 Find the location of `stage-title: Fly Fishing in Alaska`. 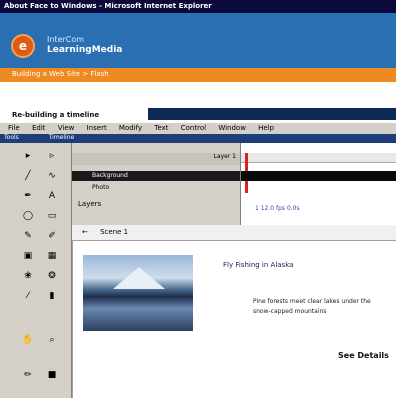

stage-title: Fly Fishing in Alaska is located at coordinates (258, 265).